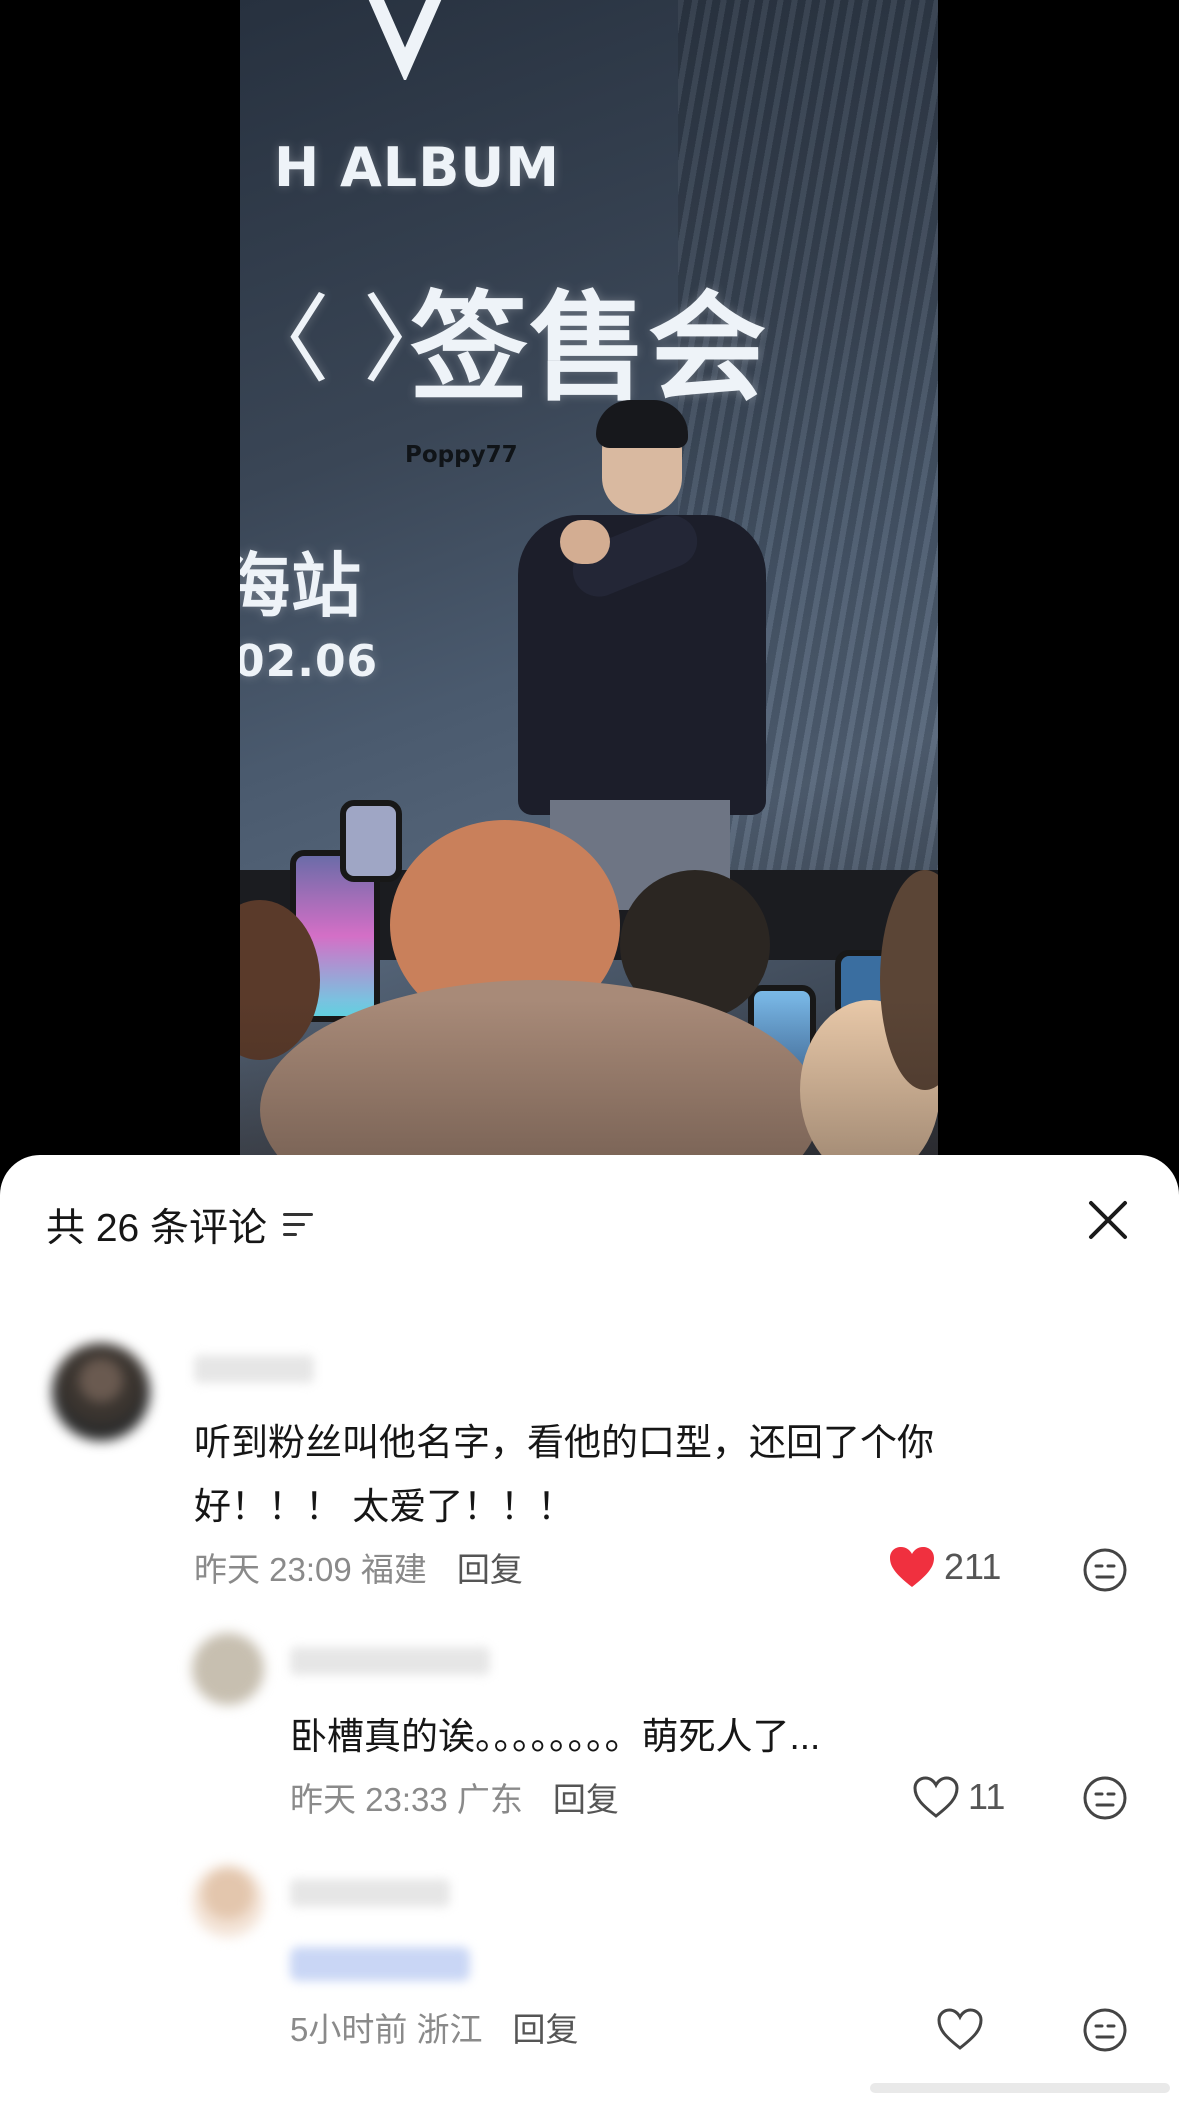 This screenshot has width=1179, height=2107. I want to click on comment-time-location: 5小时前 浙江, so click(386, 2029).